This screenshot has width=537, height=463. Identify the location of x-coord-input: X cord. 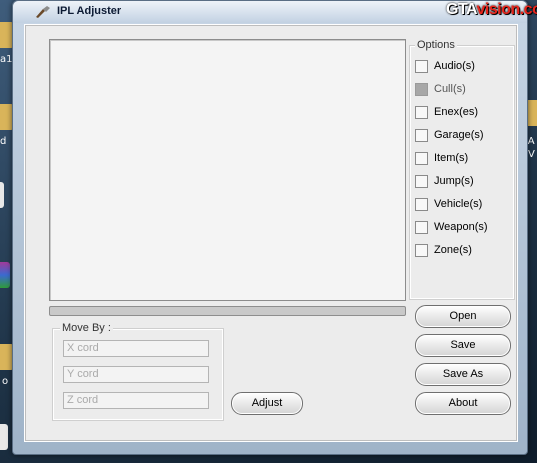
(136, 348).